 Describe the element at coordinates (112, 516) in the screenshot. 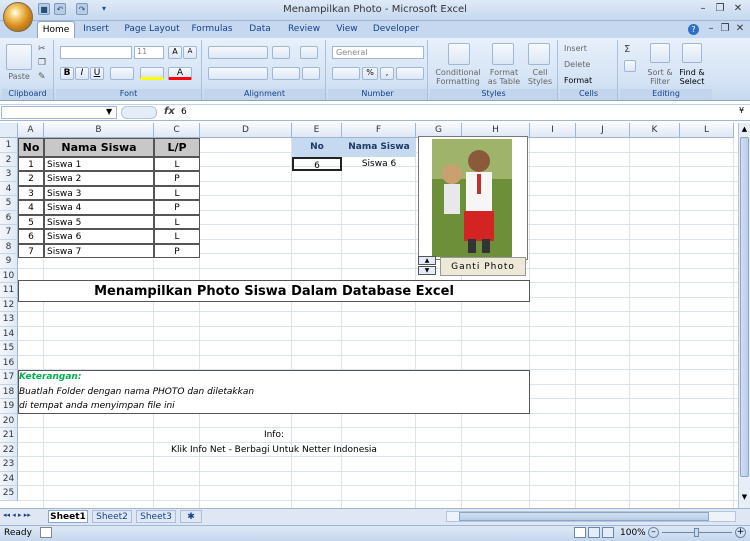

I see `sheet-tab-2: Sheet2` at that location.